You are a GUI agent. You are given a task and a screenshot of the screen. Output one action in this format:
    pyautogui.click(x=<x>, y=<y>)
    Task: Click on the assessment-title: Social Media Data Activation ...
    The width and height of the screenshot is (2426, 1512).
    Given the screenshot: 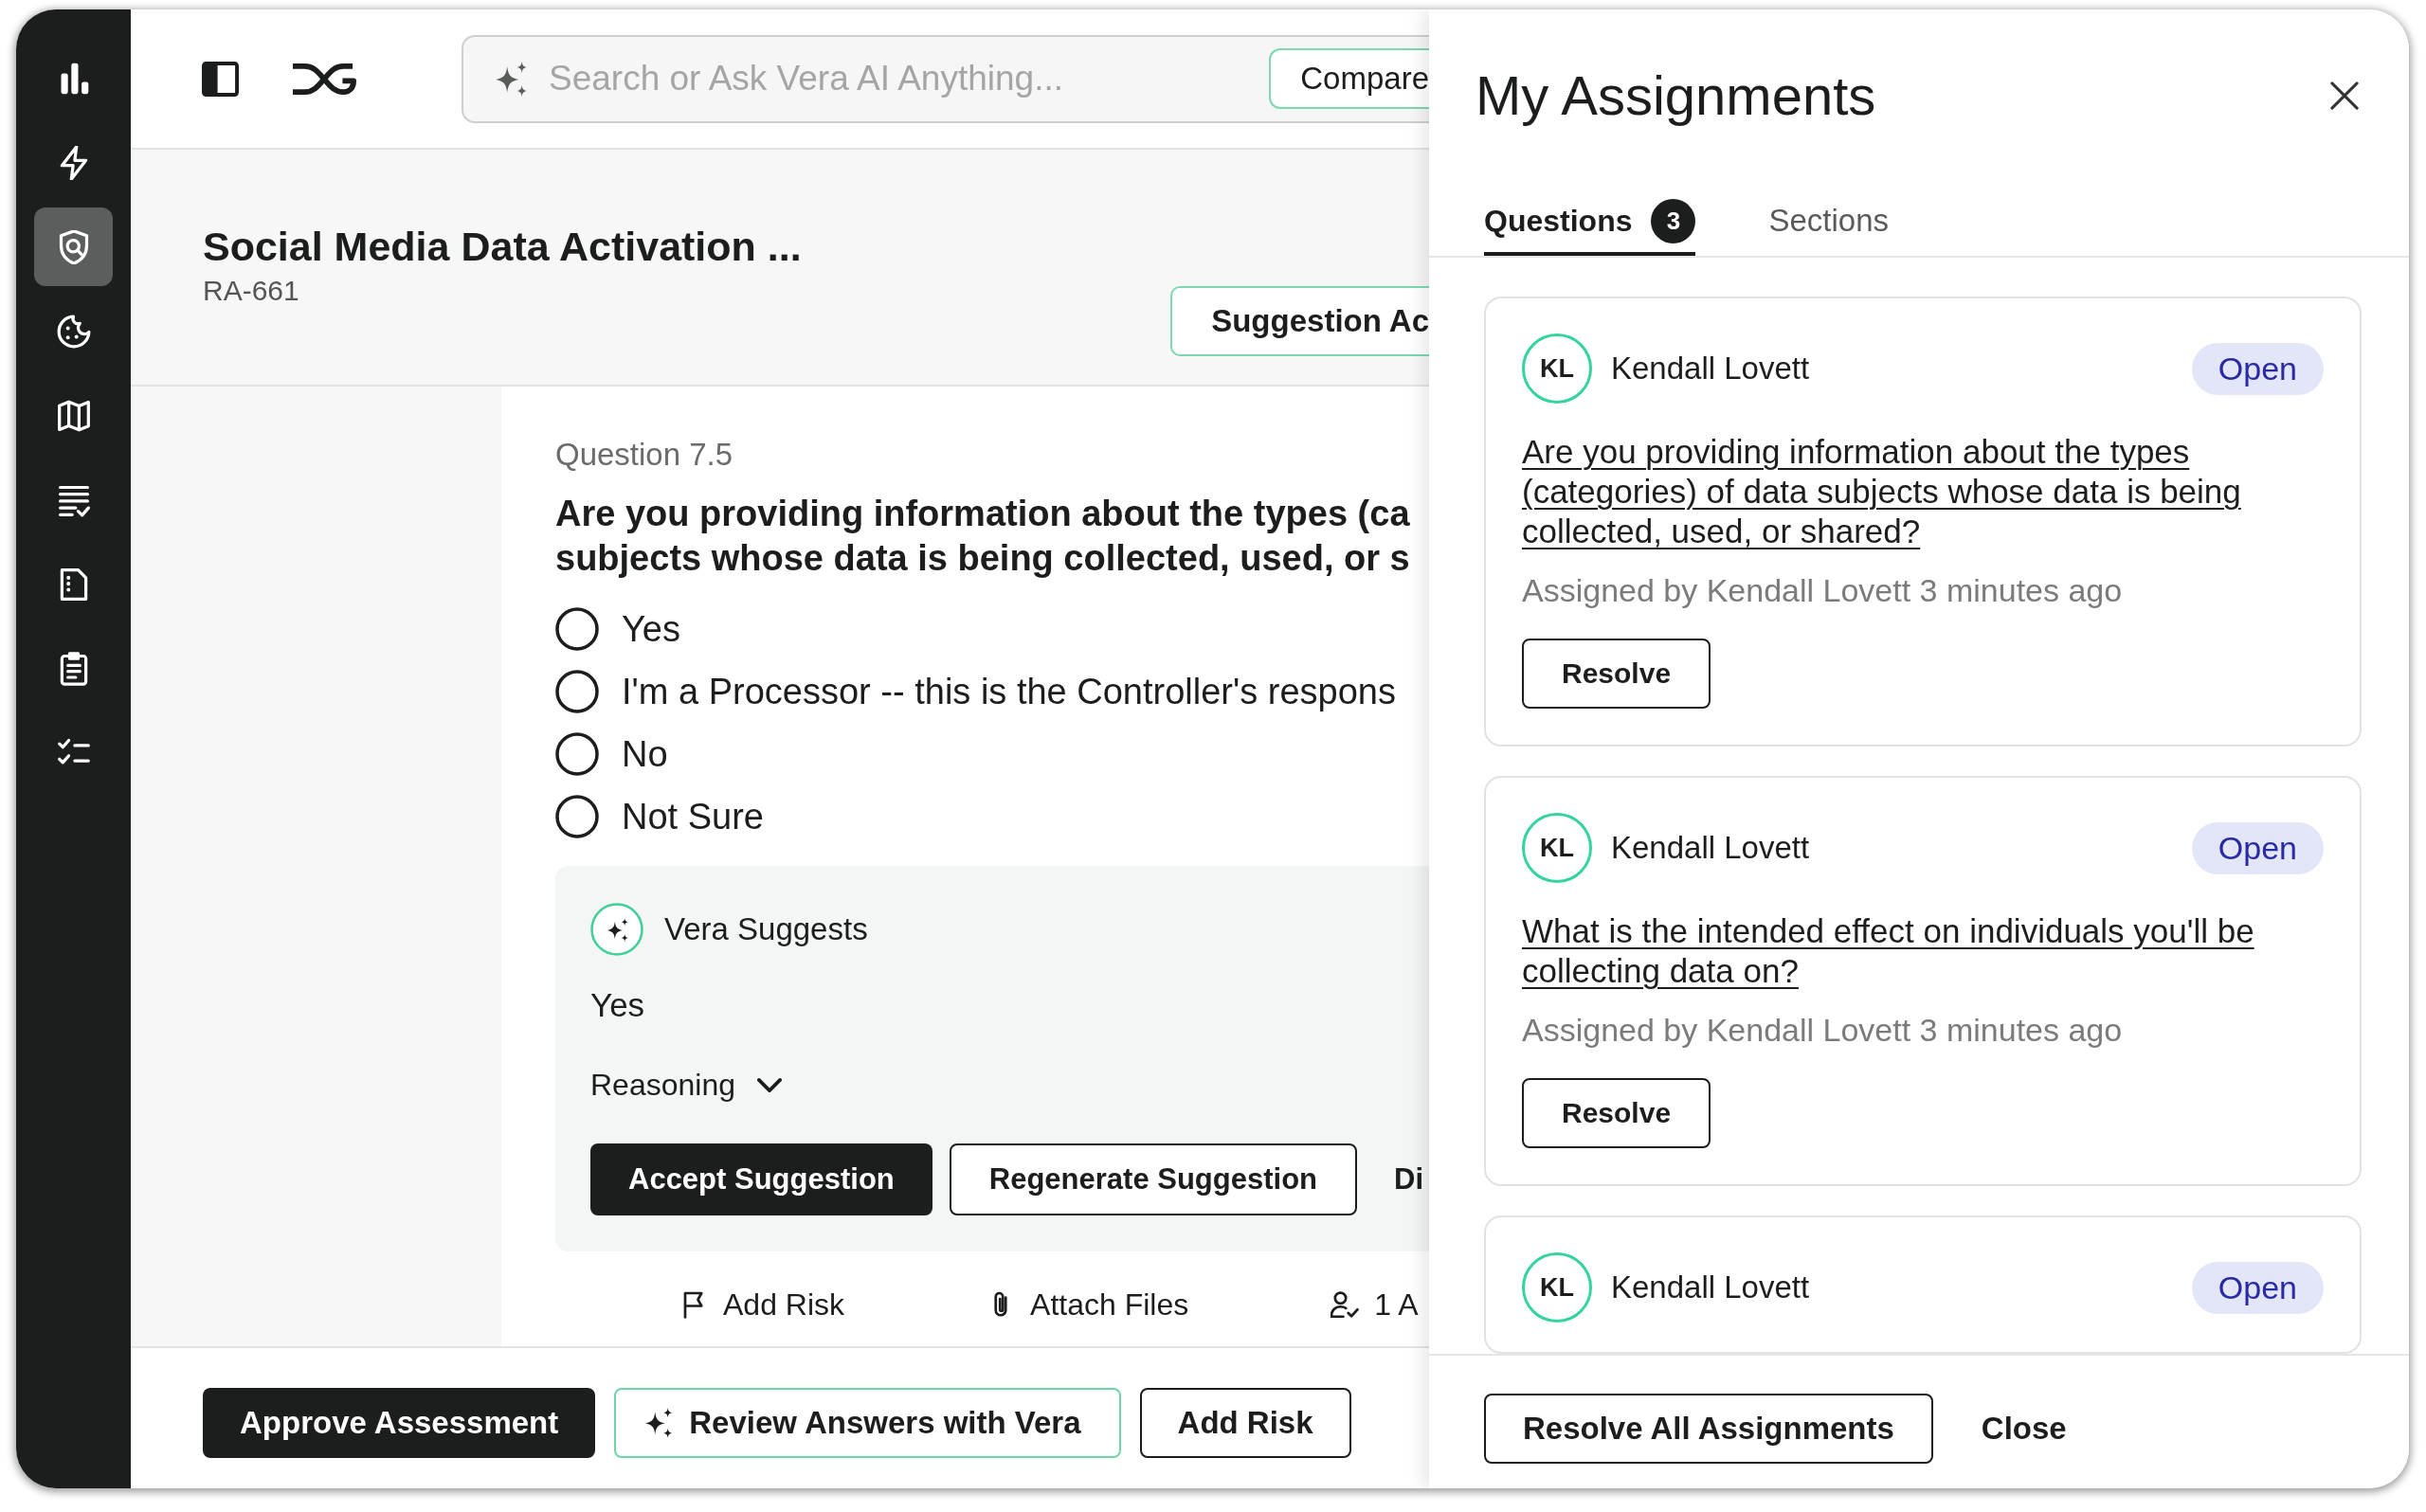 What is the action you would take?
    pyautogui.click(x=502, y=246)
    